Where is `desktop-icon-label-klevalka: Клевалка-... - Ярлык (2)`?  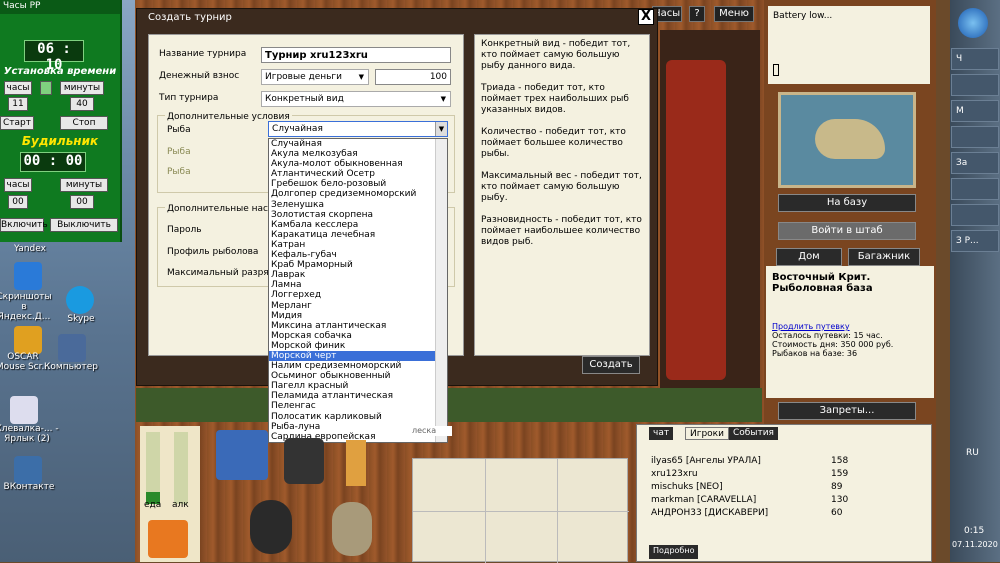 desktop-icon-label-klevalka: Клевалка-... - Ярлык (2) is located at coordinates (31, 434).